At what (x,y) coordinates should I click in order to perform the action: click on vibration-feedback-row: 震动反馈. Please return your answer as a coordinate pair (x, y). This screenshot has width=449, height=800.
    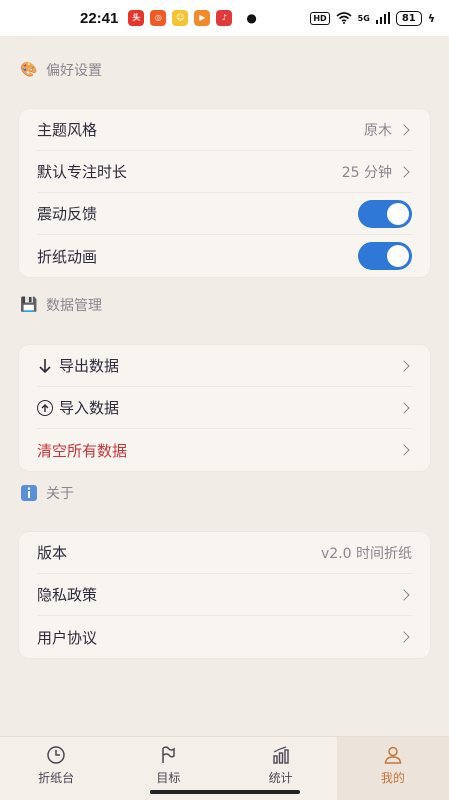
    Looking at the image, I should click on (224, 214).